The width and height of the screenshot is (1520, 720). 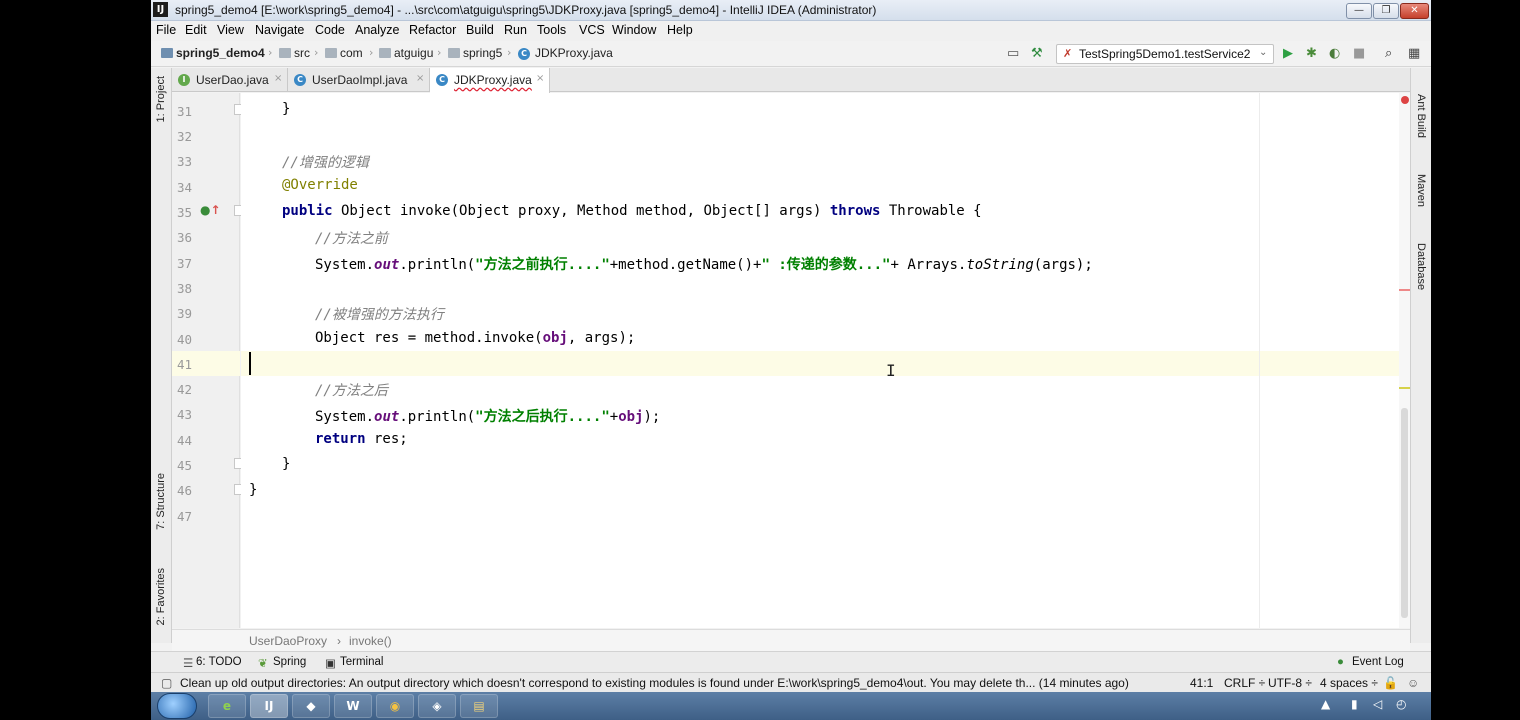 I want to click on close-button: ✕, so click(x=1414, y=11).